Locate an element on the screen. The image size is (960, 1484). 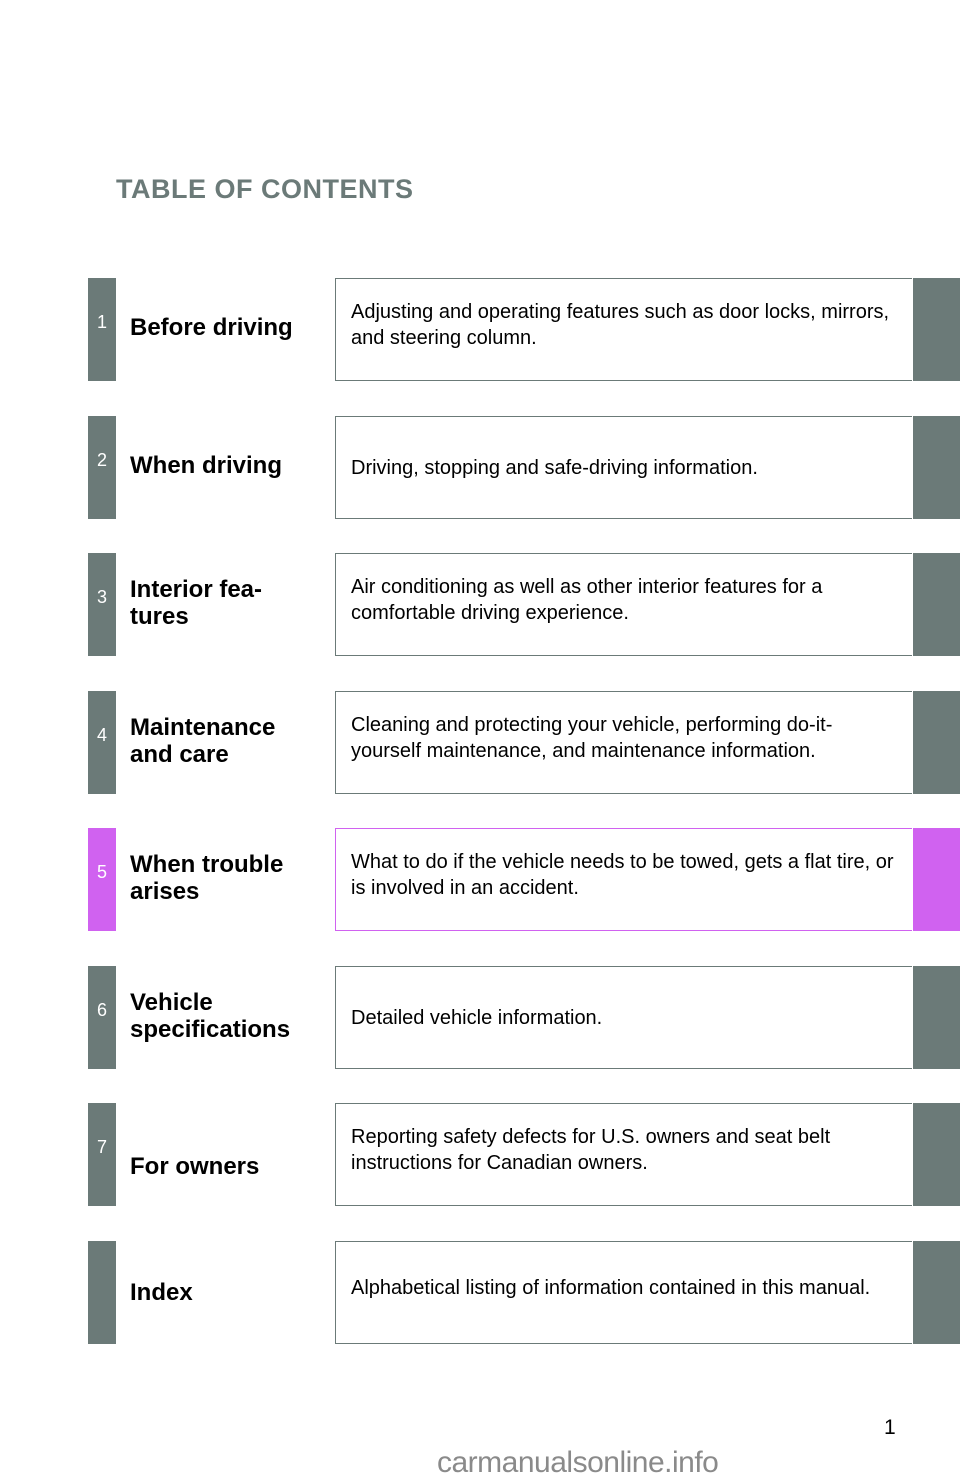
page-title: TABLE OF CONTENTS is located at coordinates (265, 189).